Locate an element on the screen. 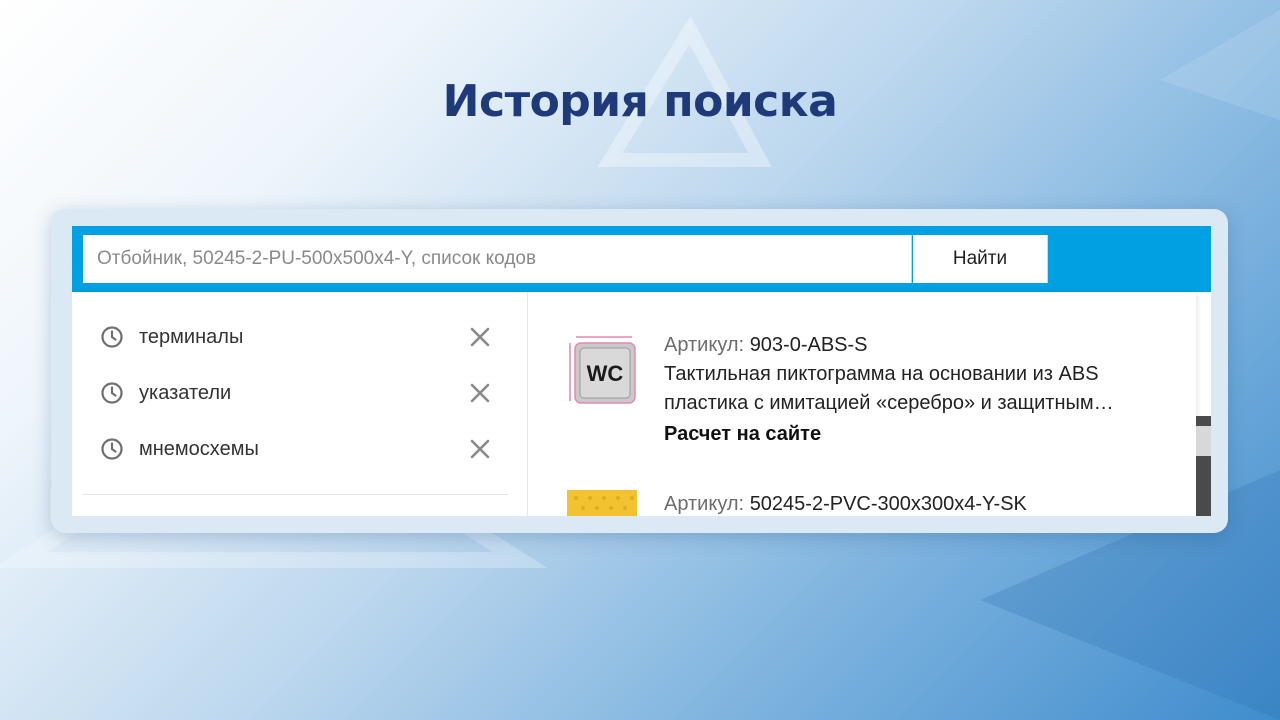 This screenshot has width=1280, height=720. search-button: Найти is located at coordinates (980, 259).